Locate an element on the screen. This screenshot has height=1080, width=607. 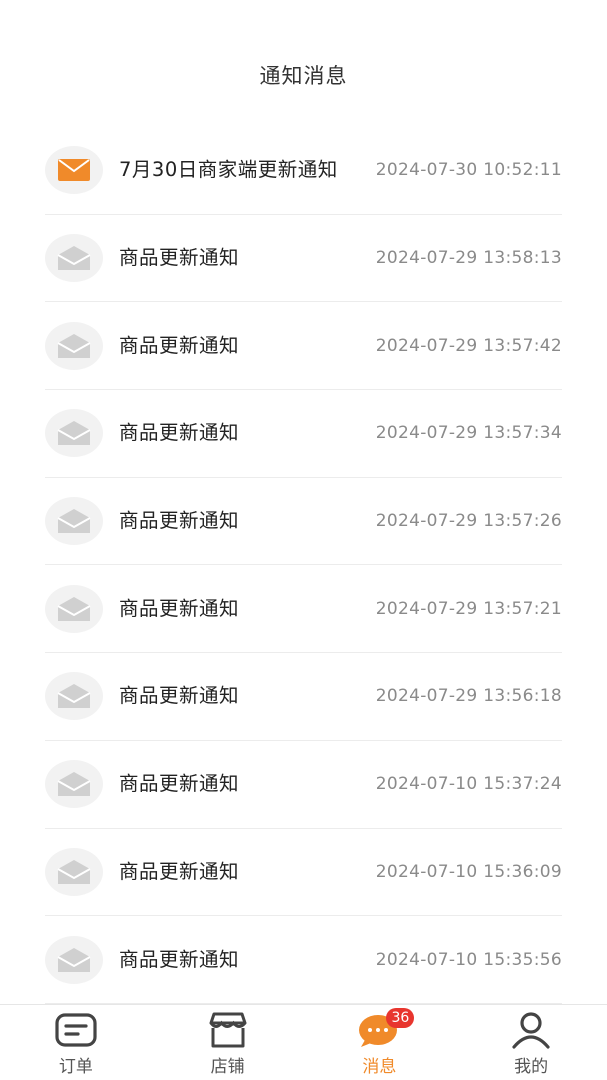
message-title: 7月30日商家端更新通知 is located at coordinates (228, 170).